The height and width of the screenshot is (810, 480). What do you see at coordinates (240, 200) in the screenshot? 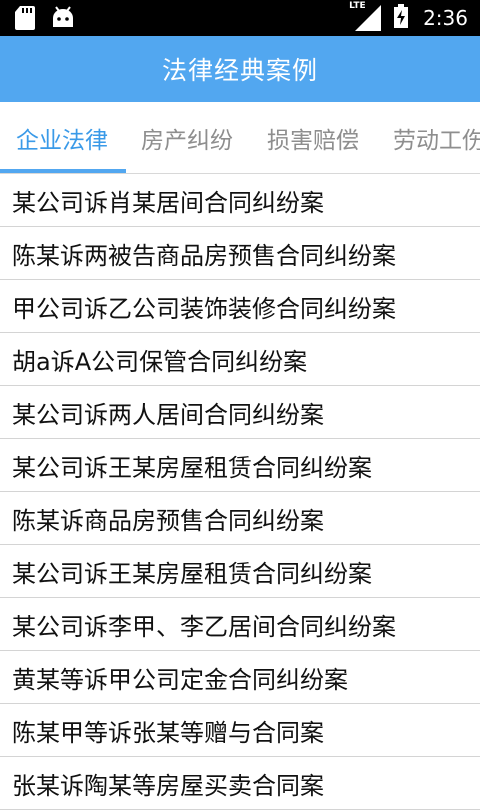
I see `case-list-item: 某公司诉肖某居间合同纠纷案` at bounding box center [240, 200].